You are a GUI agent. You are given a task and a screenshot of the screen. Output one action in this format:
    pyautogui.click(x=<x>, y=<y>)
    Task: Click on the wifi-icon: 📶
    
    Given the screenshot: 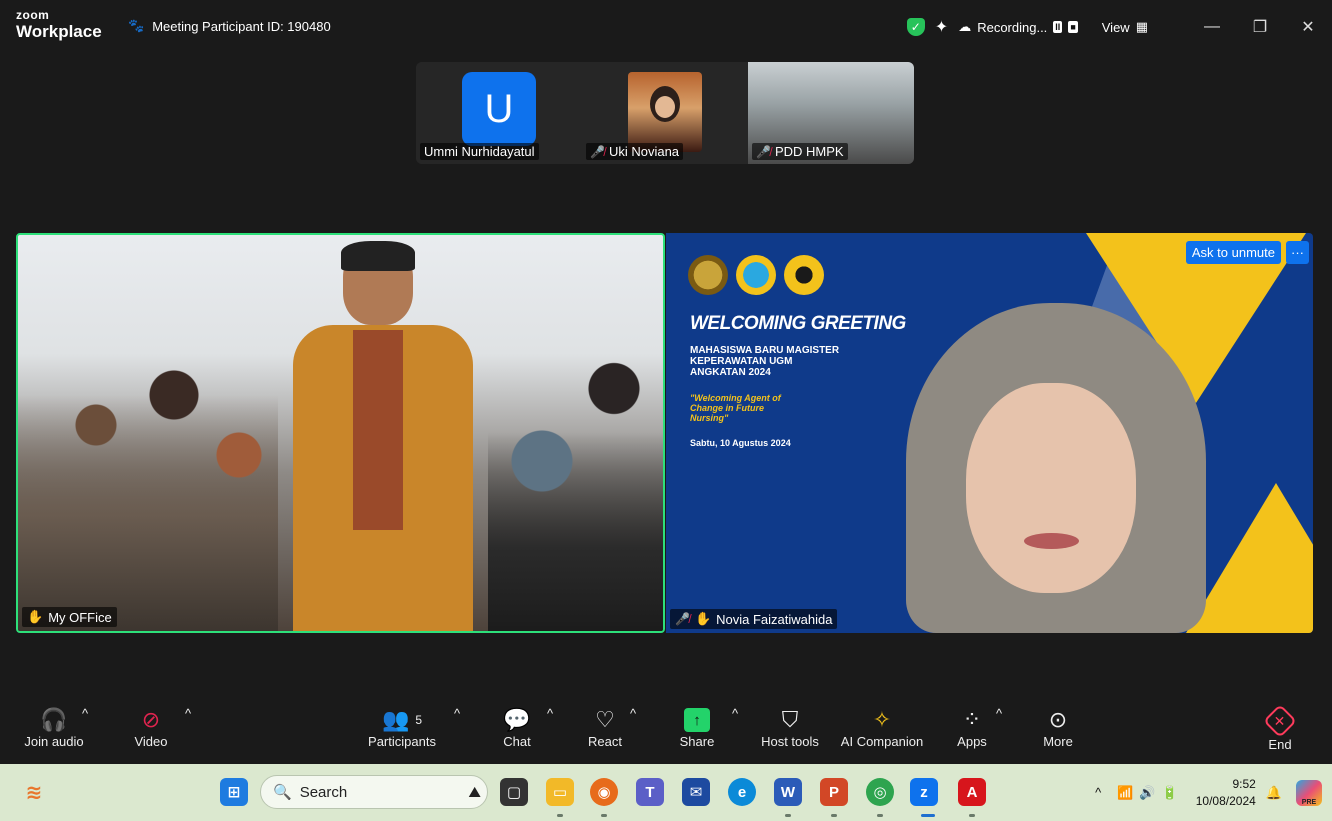 What is the action you would take?
    pyautogui.click(x=1125, y=793)
    